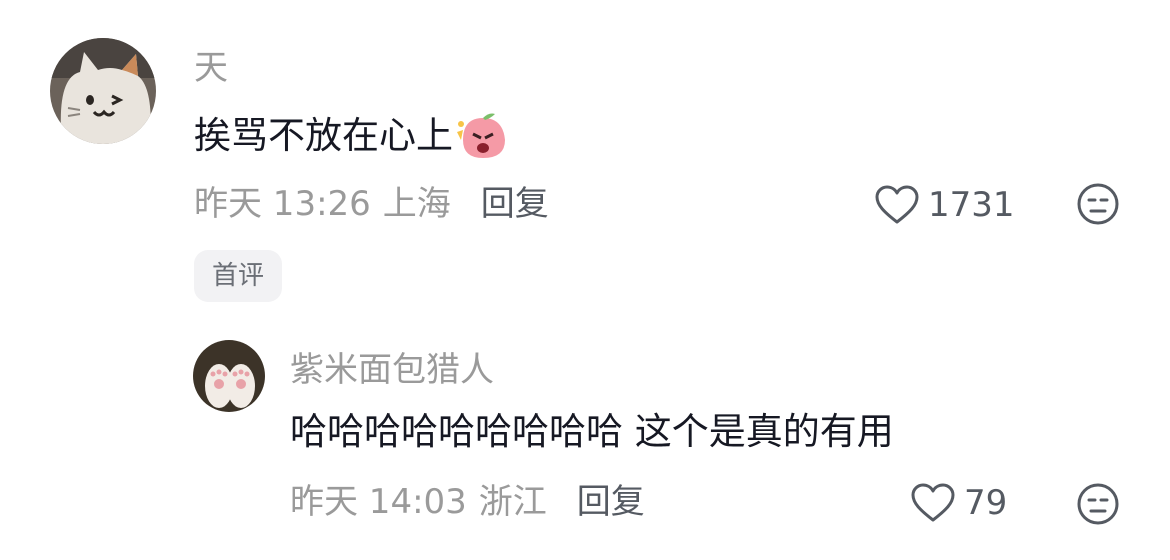 This screenshot has width=1170, height=560. Describe the element at coordinates (971, 205) in the screenshot. I see `like-count: 1731` at that location.